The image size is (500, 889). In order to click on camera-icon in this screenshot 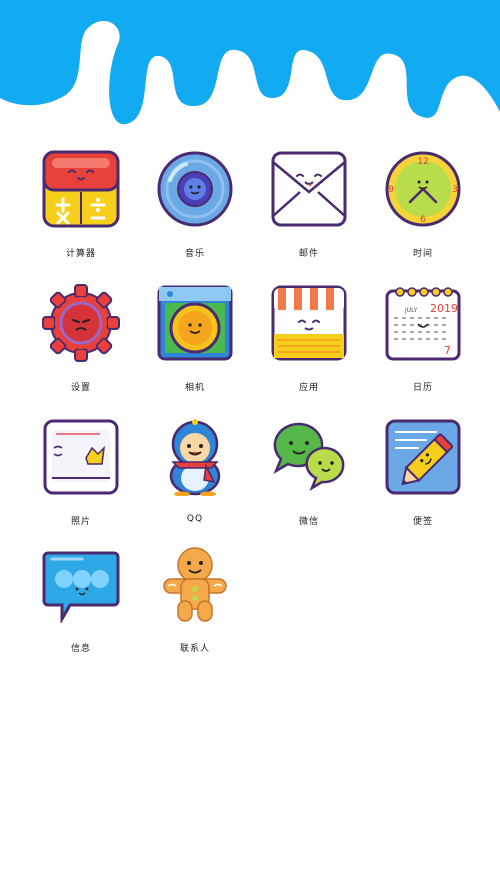, I will do `click(195, 323)`.